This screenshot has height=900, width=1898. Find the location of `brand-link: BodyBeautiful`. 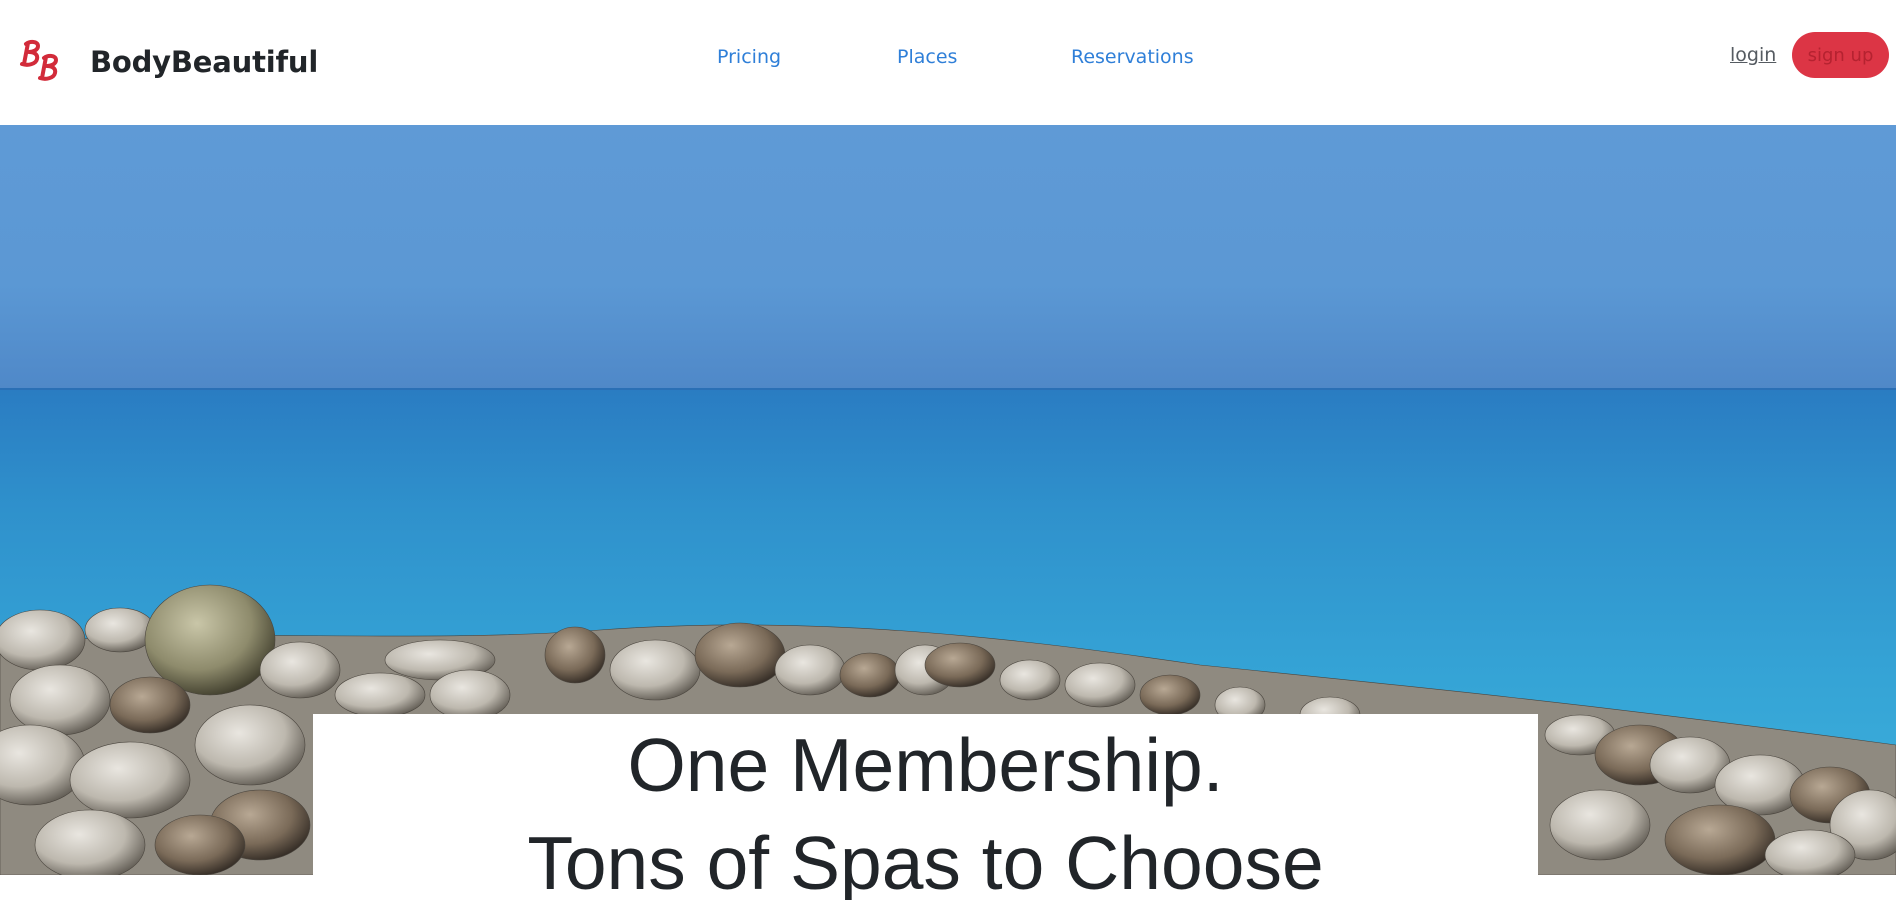

brand-link: BodyBeautiful is located at coordinates (167, 62).